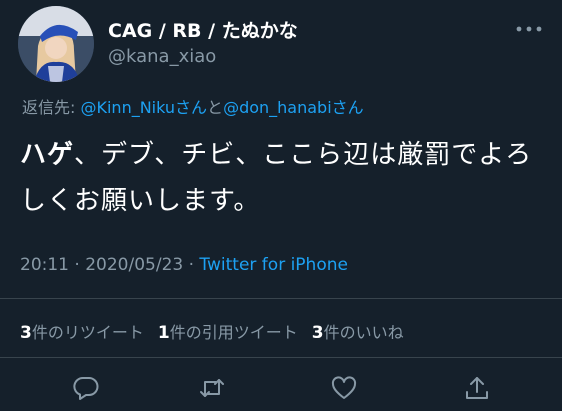  What do you see at coordinates (363, 332) in the screenshot?
I see `likes-label: 件のいいね` at bounding box center [363, 332].